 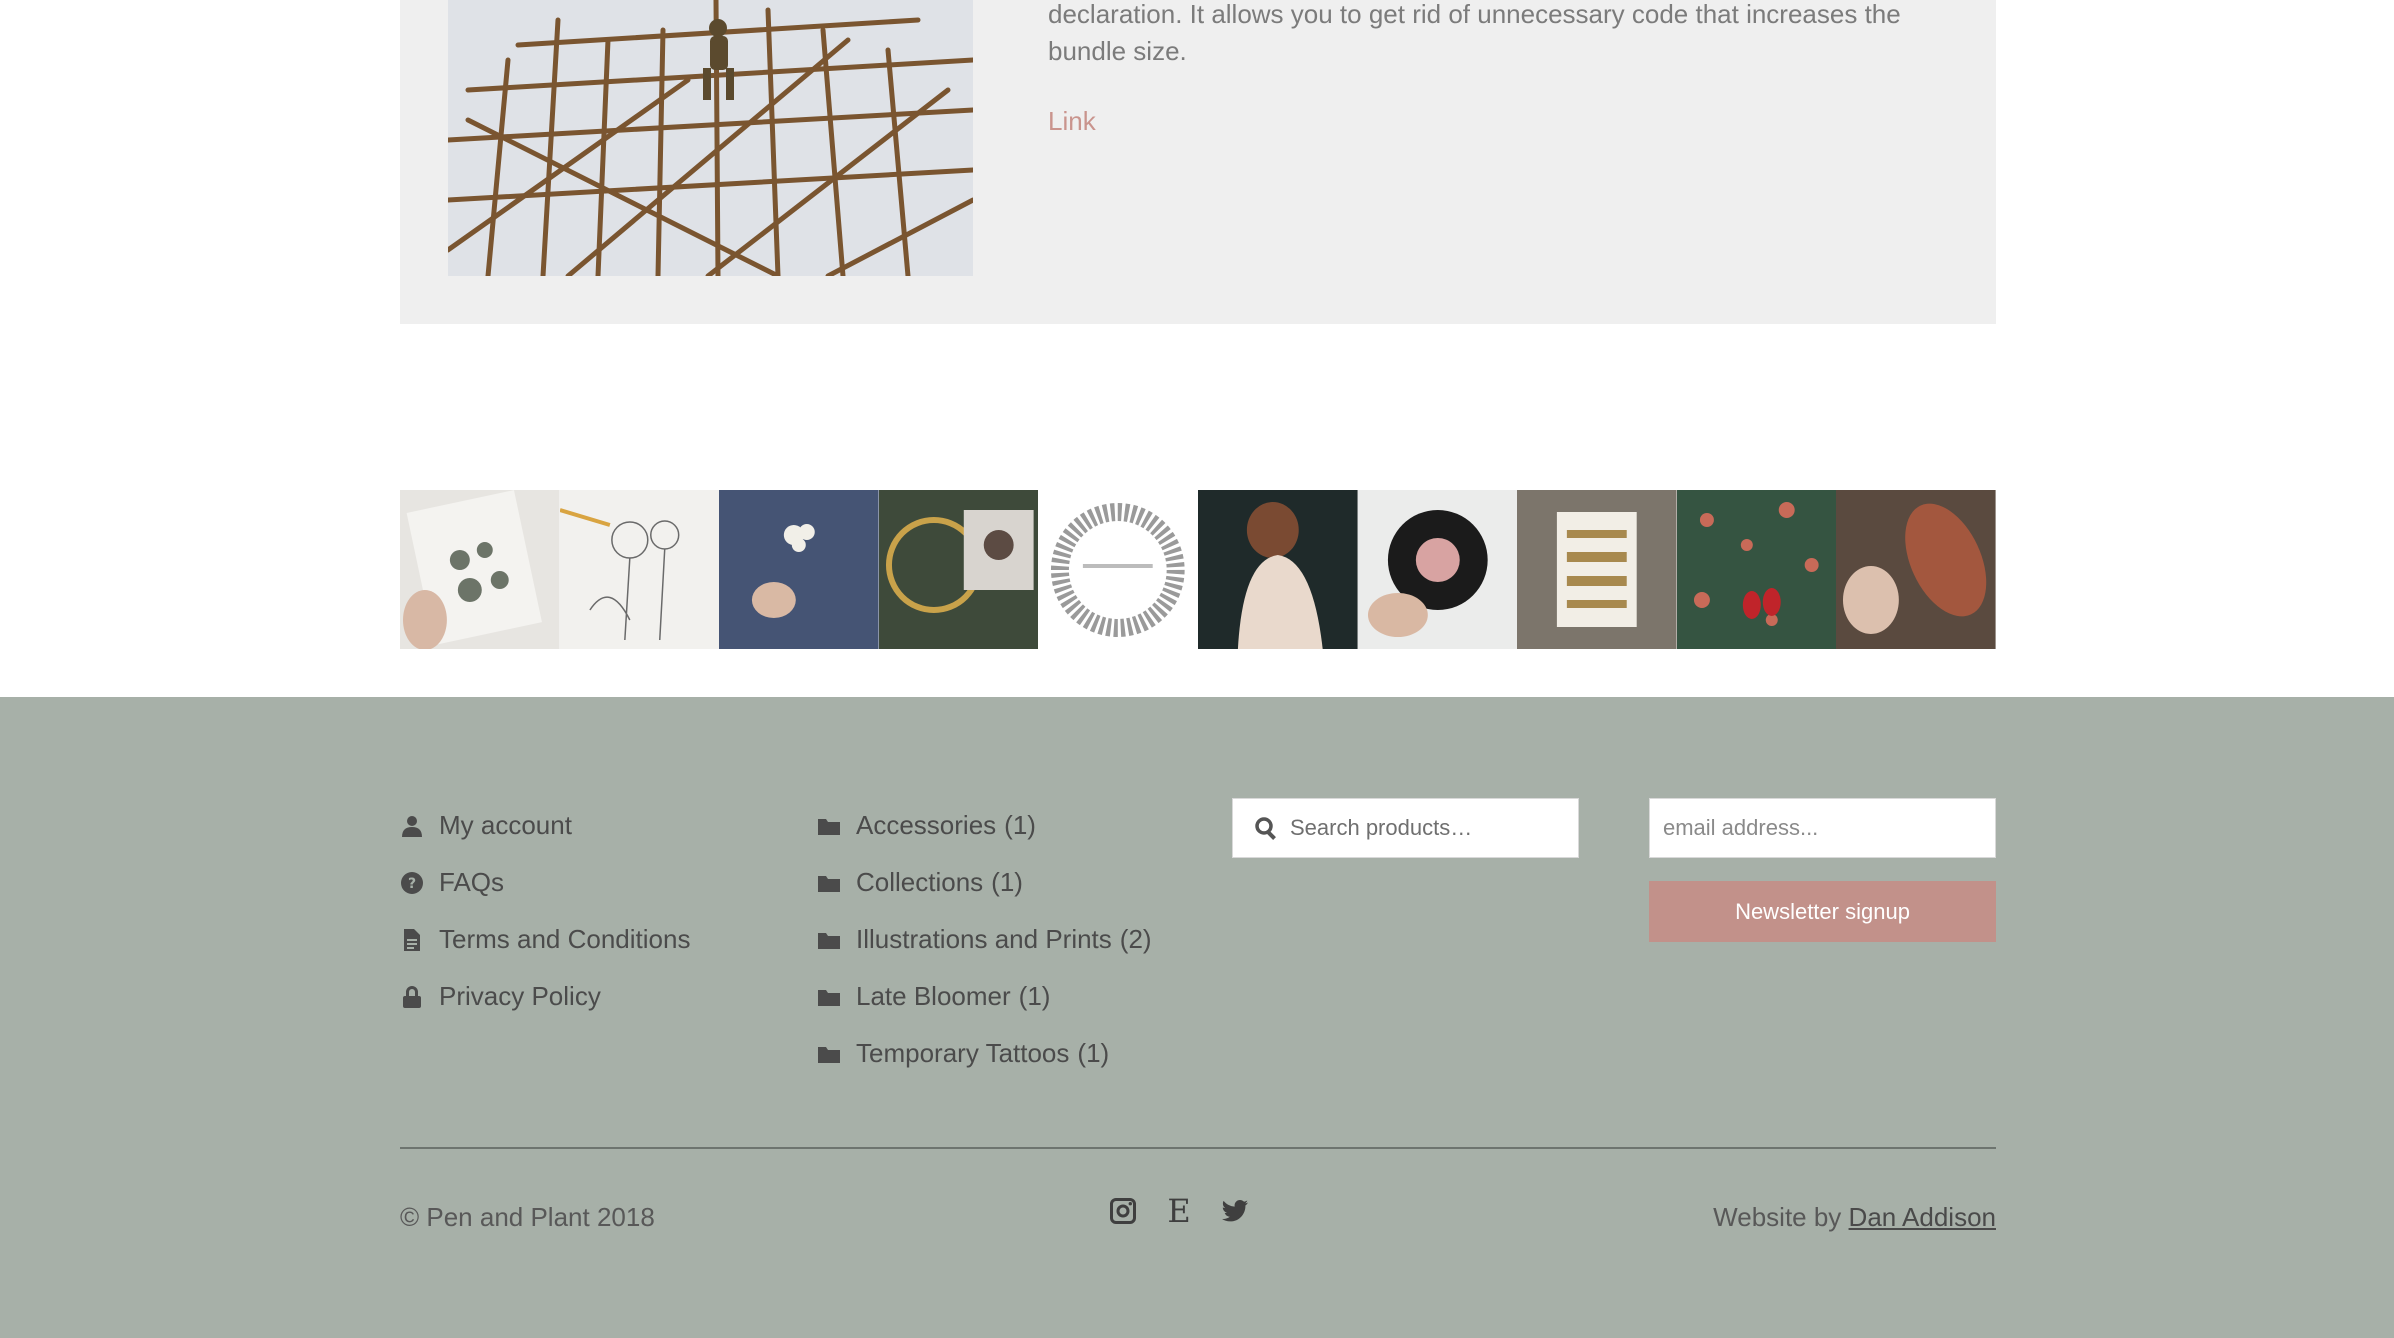 What do you see at coordinates (527, 1217) in the screenshot?
I see `copyright-text: © Pen and Plant 2018` at bounding box center [527, 1217].